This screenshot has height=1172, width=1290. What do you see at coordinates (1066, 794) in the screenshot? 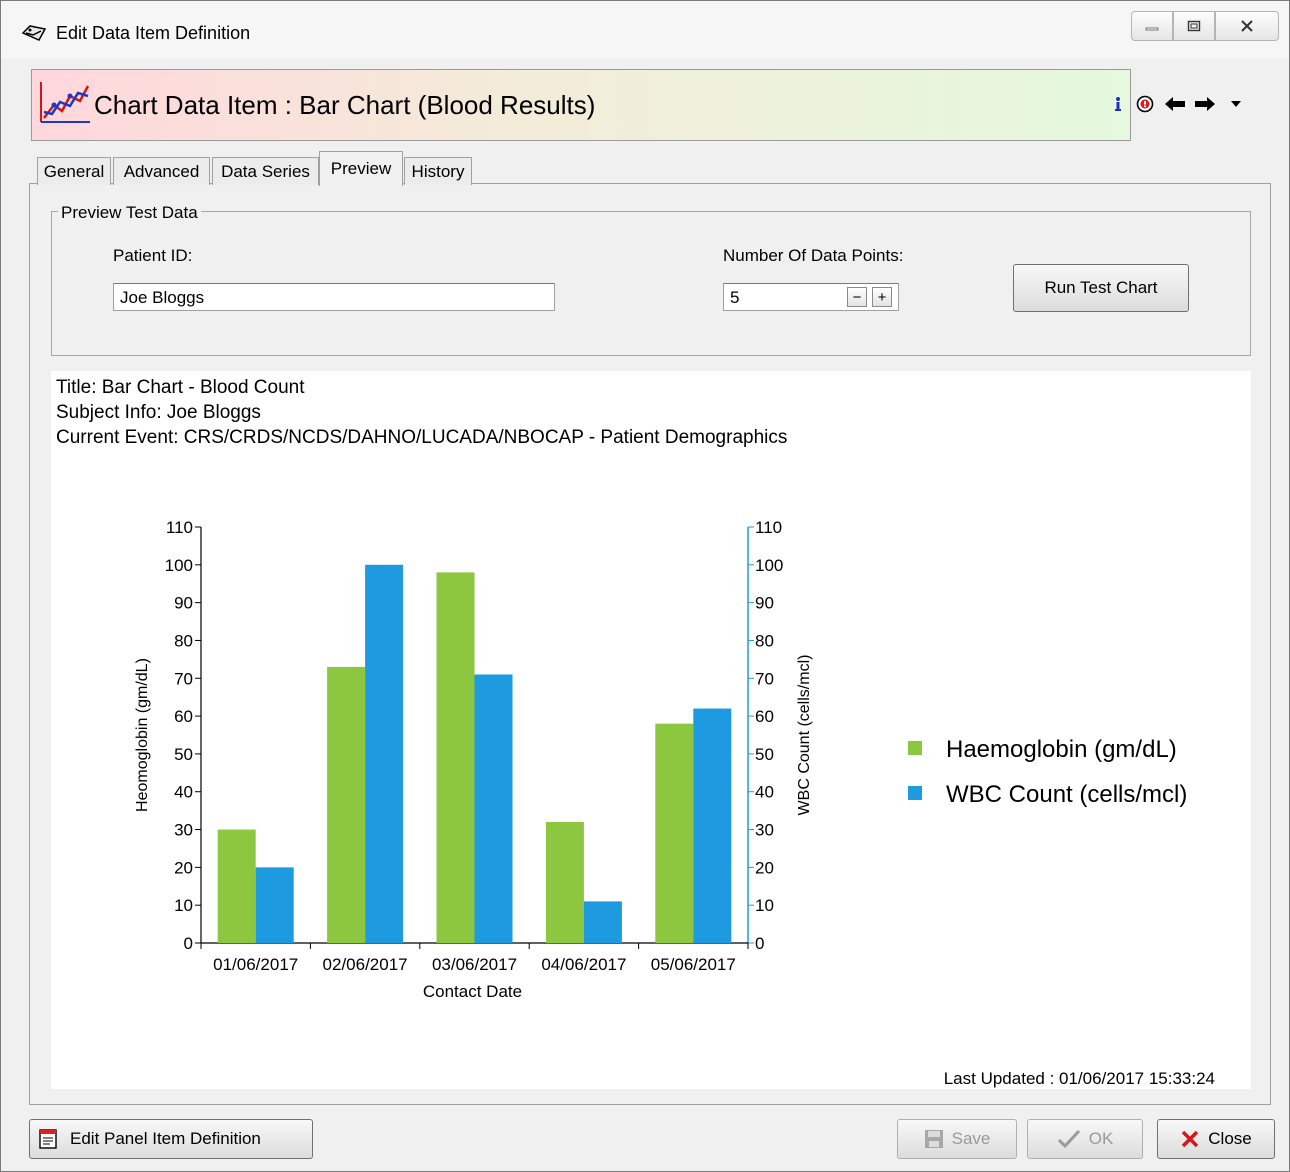
I see `legend-label: WBC Count (cells/mcl)` at bounding box center [1066, 794].